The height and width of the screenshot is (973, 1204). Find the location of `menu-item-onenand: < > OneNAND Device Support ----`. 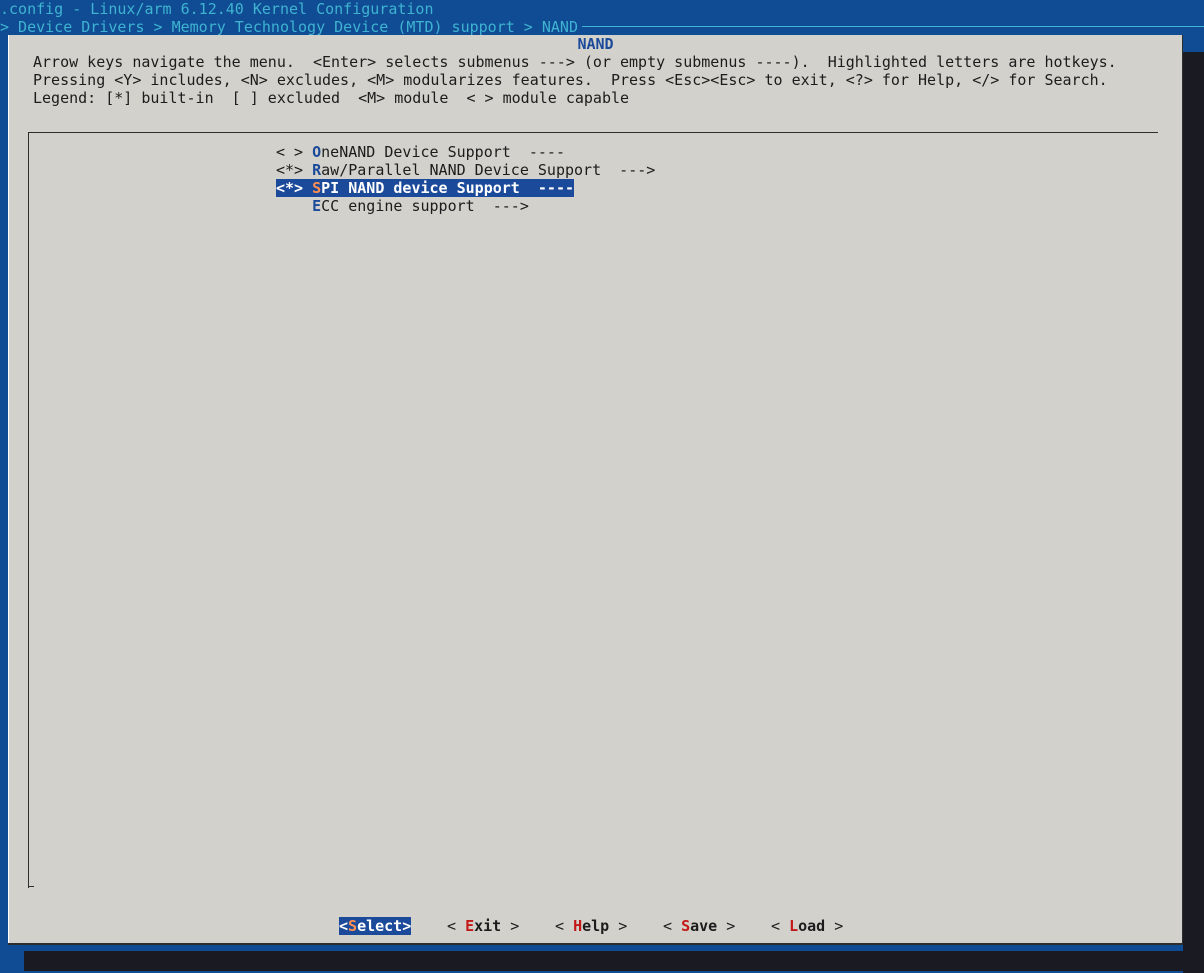

menu-item-onenand: < > OneNAND Device Support ---- is located at coordinates (420, 152).